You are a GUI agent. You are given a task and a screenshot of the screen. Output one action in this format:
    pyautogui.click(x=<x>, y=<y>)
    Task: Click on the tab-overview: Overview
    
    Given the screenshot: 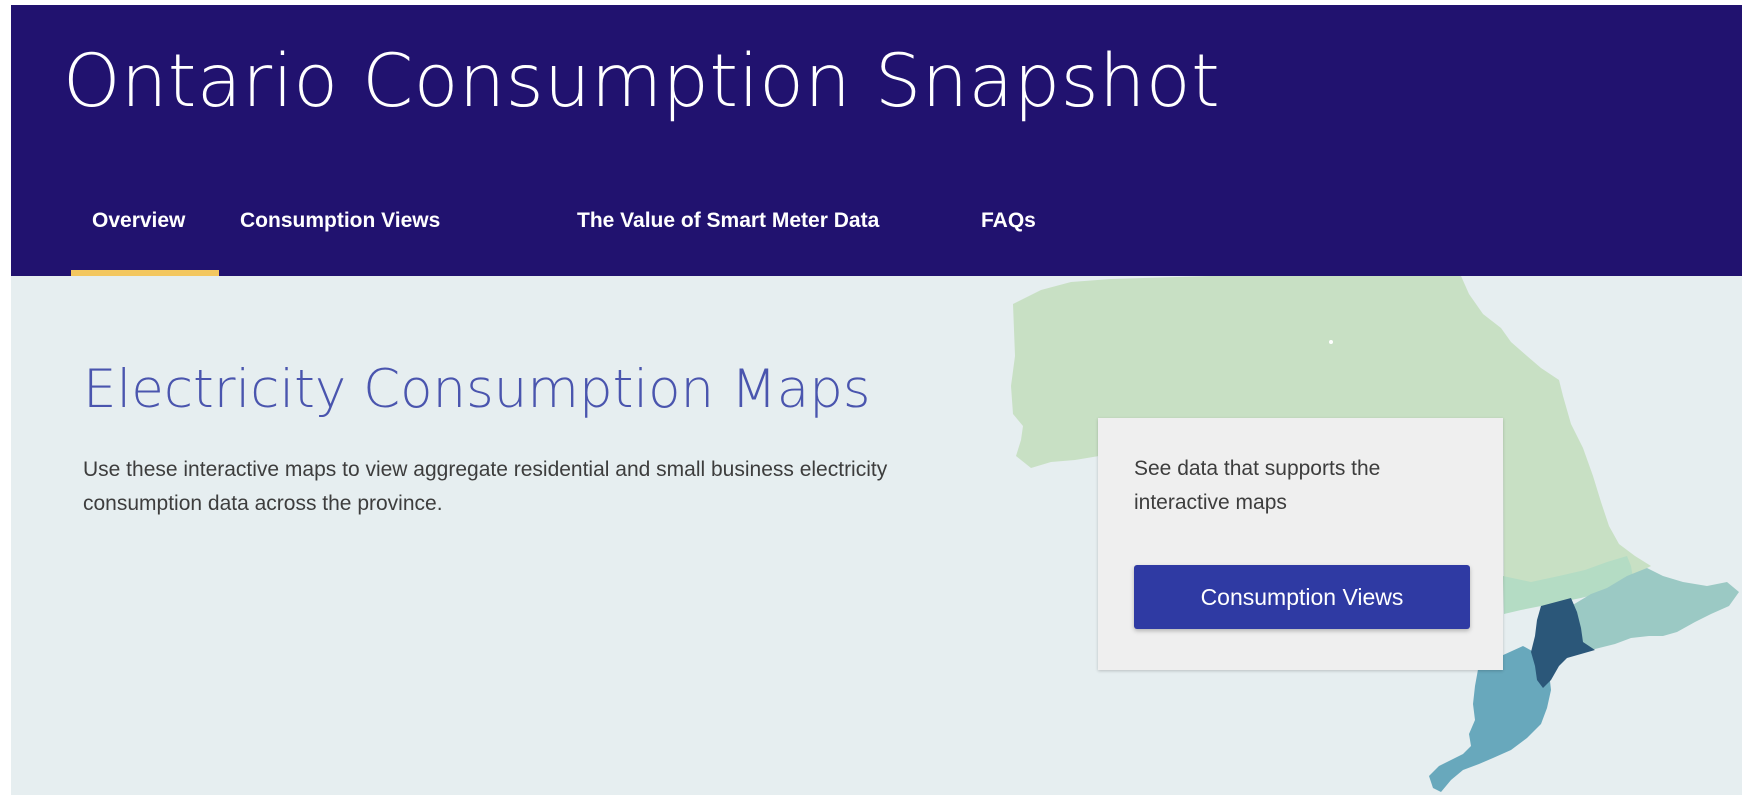 What is the action you would take?
    pyautogui.click(x=145, y=238)
    